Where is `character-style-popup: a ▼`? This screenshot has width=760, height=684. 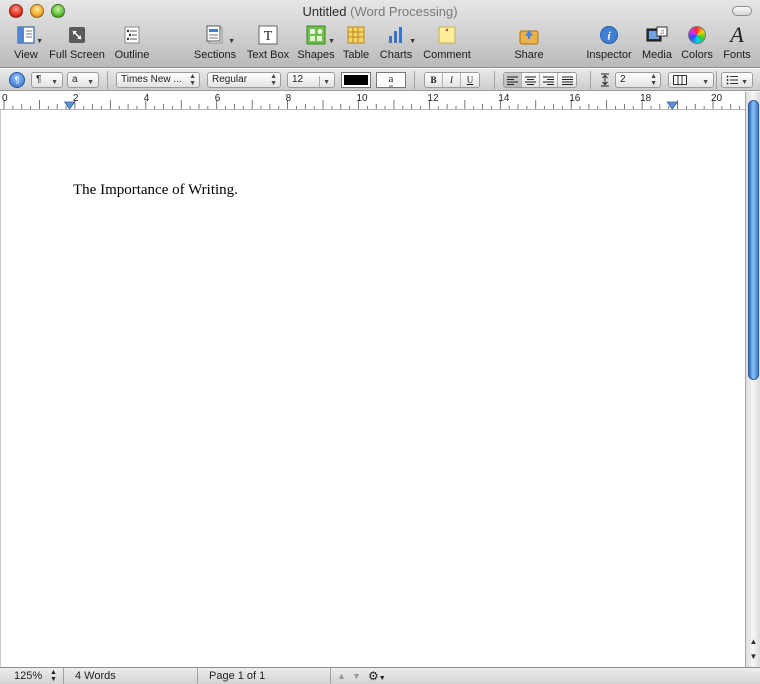
character-style-popup: a ▼ is located at coordinates (83, 80).